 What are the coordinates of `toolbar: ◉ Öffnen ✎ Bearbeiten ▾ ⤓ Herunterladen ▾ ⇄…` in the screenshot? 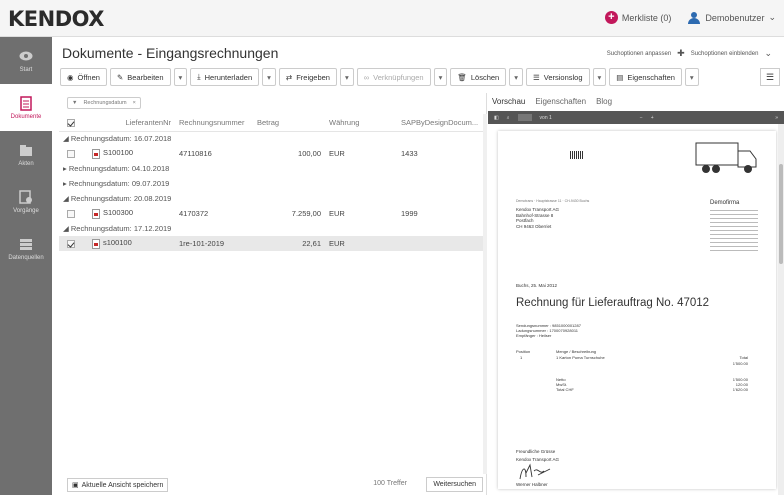 It's located at (420, 77).